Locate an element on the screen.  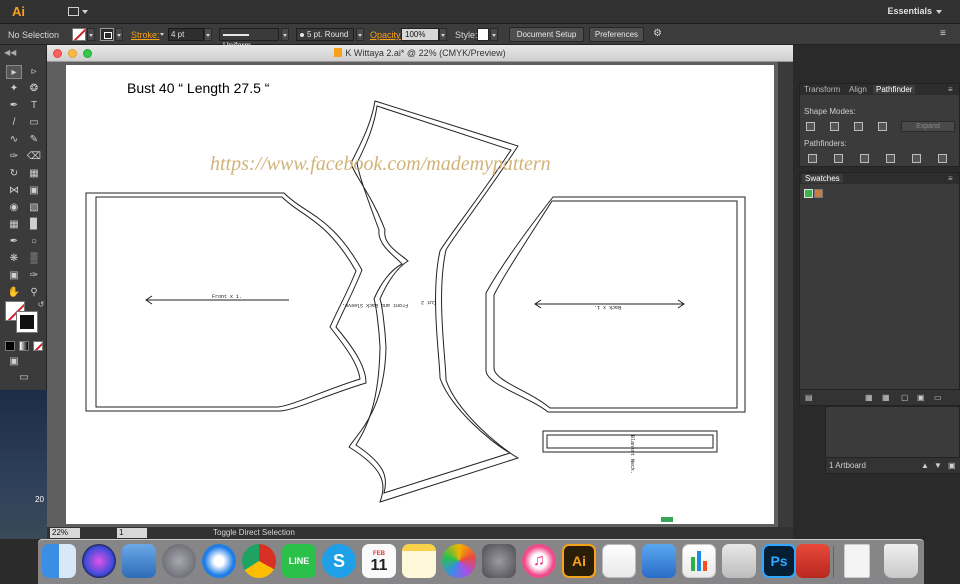
tab-swatches: Swatches is located at coordinates (822, 178).